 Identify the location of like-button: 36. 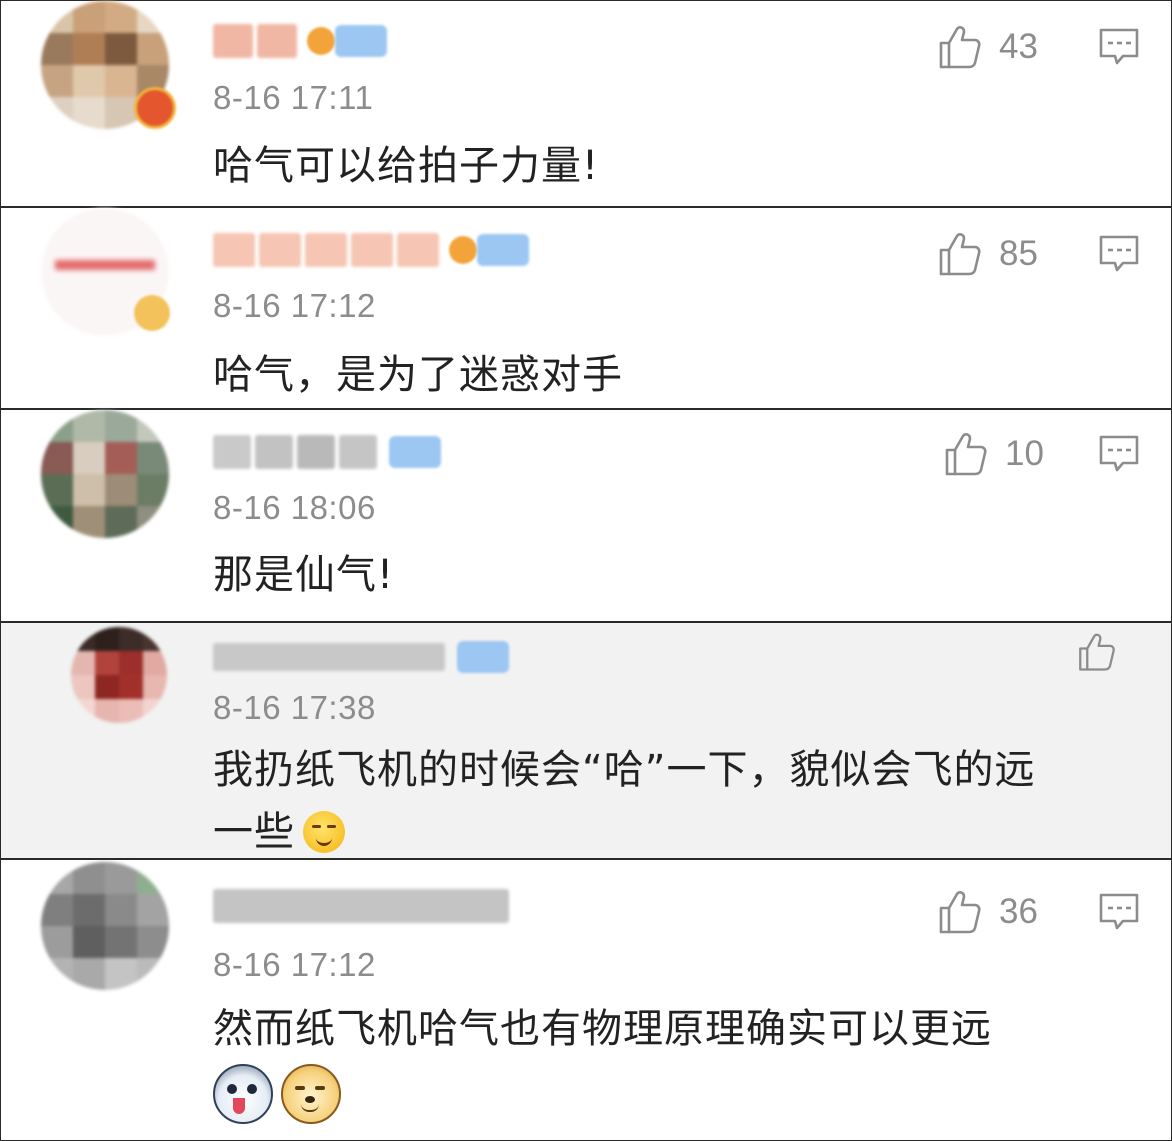
(986, 912).